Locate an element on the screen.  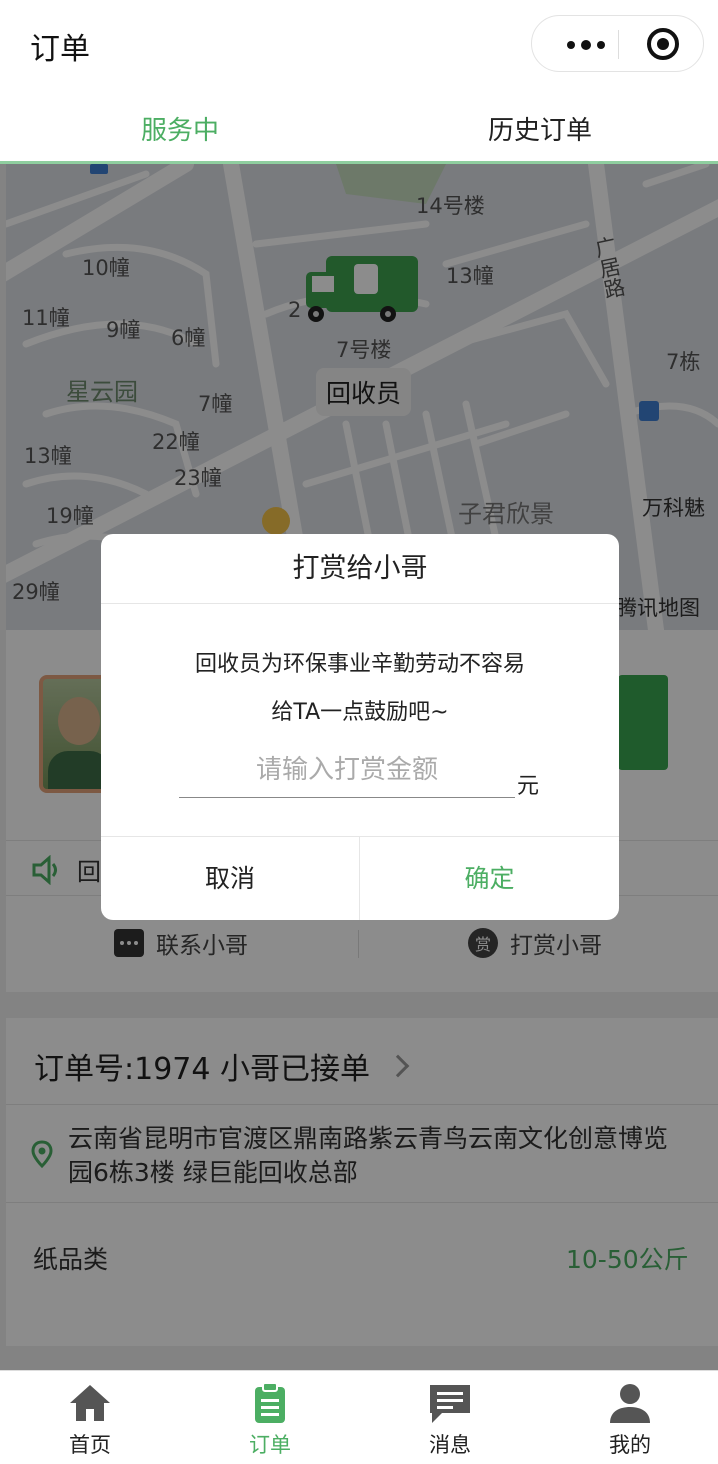
tab-history-orders: 历史订单 is located at coordinates (540, 128).